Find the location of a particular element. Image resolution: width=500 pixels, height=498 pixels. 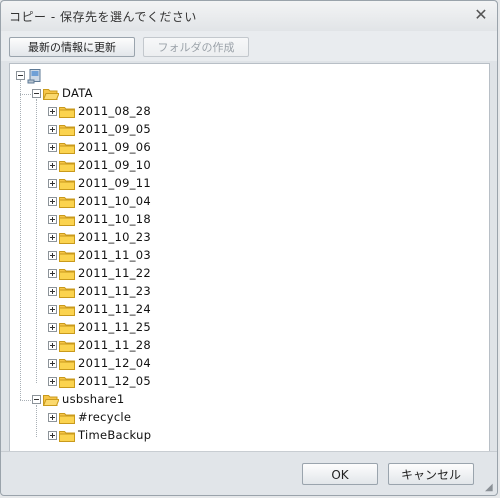

tree-folder-item: TimeBackup is located at coordinates (245, 436).